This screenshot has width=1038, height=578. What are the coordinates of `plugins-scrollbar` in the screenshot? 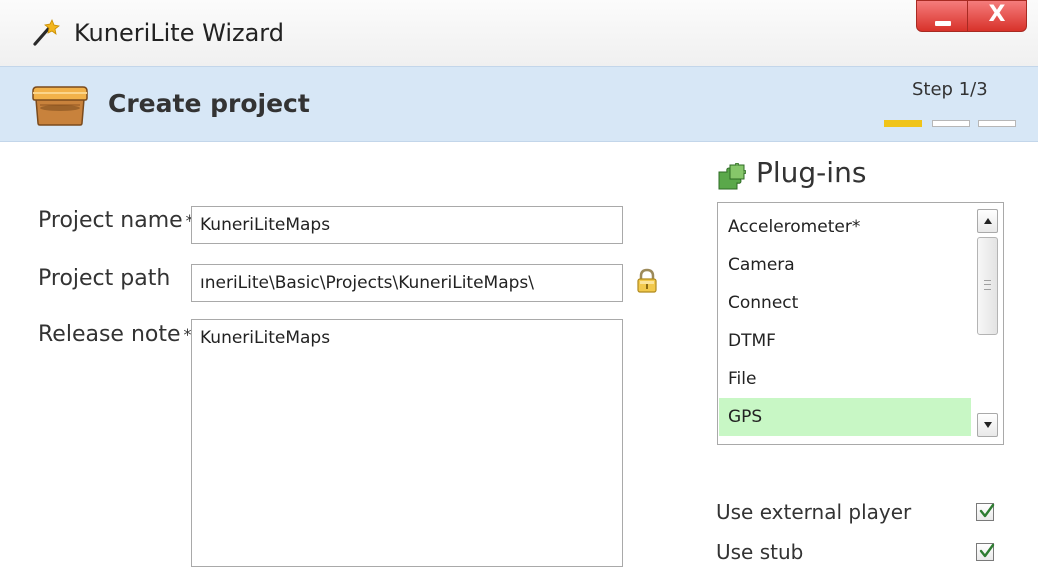 It's located at (988, 323).